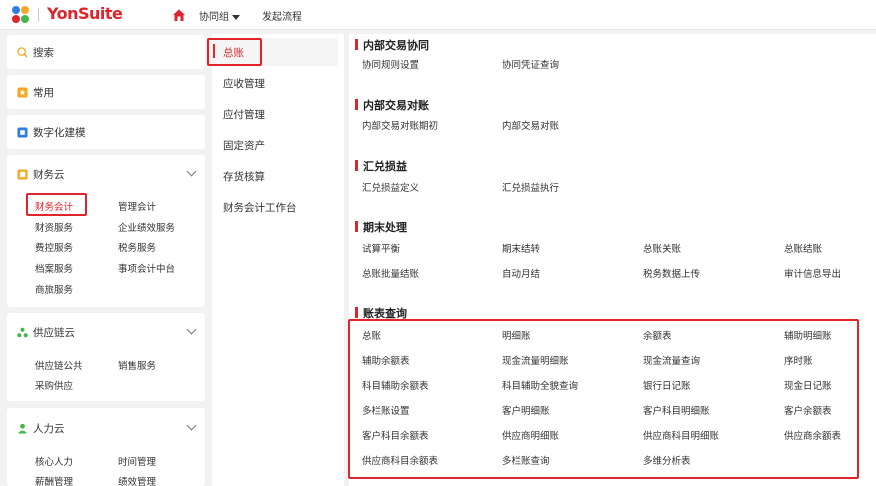 The image size is (876, 486). Describe the element at coordinates (106, 132) in the screenshot. I see `sidebar-digital-card: 数字化建模` at that location.